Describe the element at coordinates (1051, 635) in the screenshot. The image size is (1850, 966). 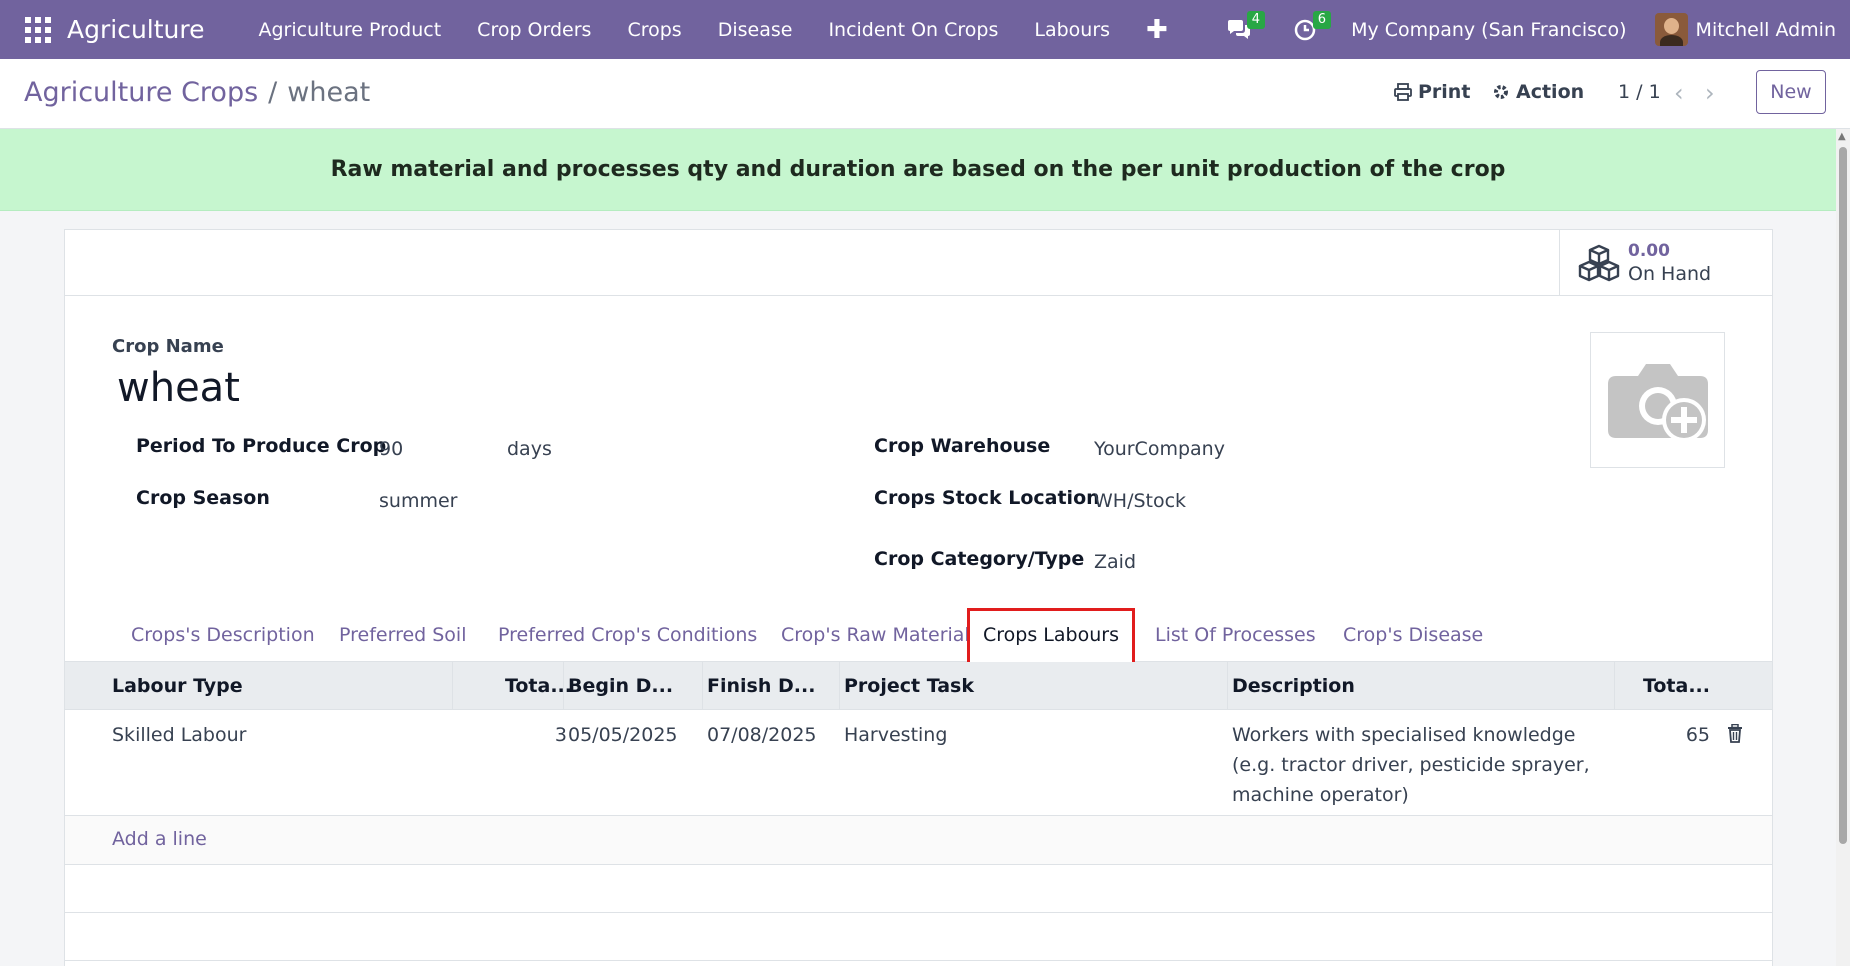
I see `tab-crops-labours: Crops Labours` at that location.